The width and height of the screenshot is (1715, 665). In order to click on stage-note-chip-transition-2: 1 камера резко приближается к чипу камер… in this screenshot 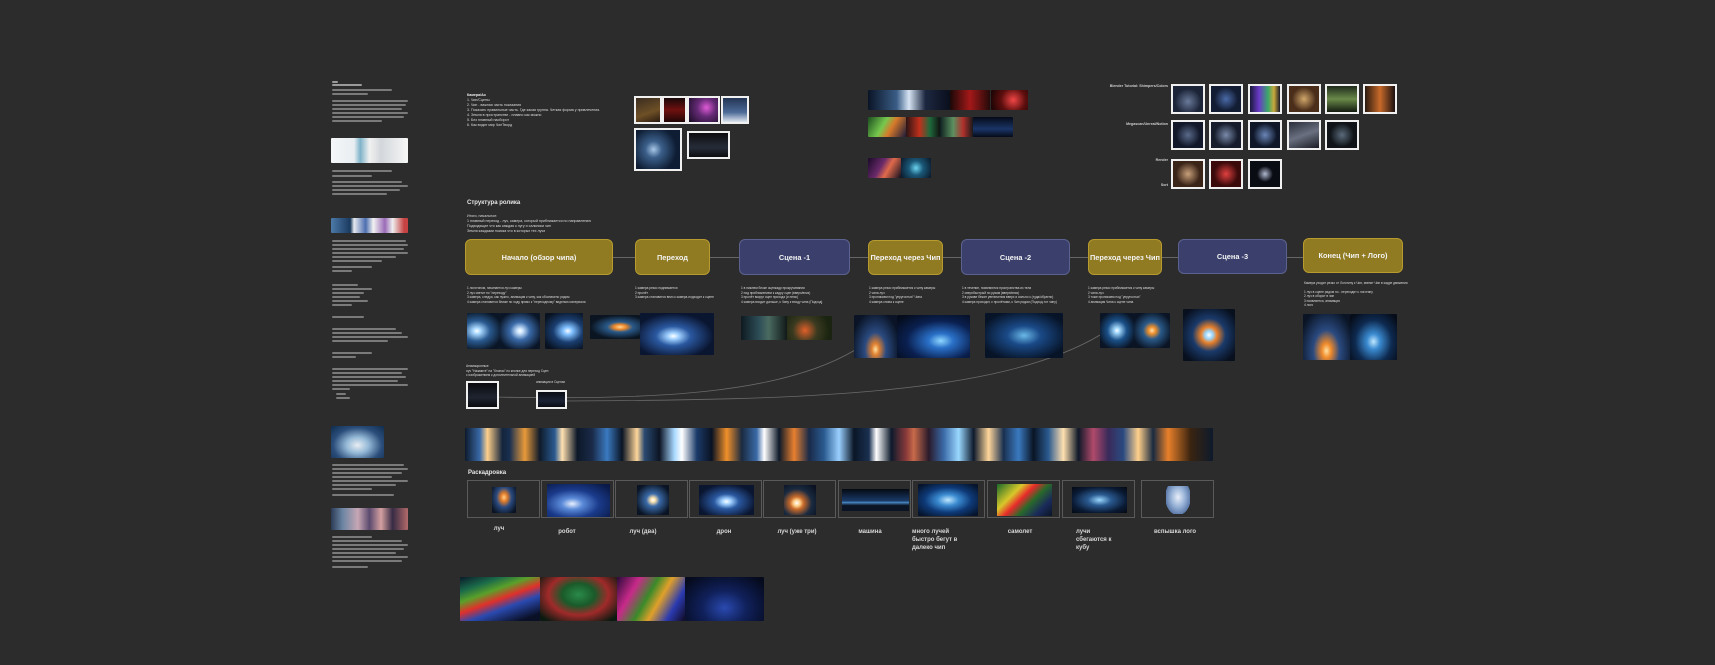, I will do `click(1121, 295)`.